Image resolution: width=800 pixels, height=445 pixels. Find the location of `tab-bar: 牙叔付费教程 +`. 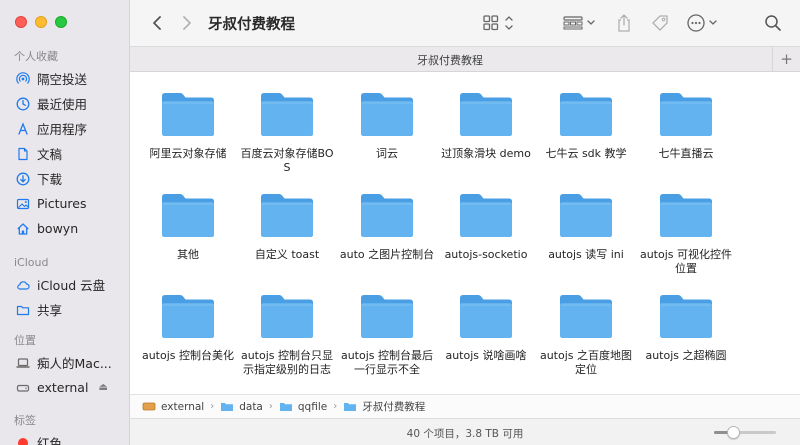

tab-bar: 牙叔付费教程 + is located at coordinates (465, 59).